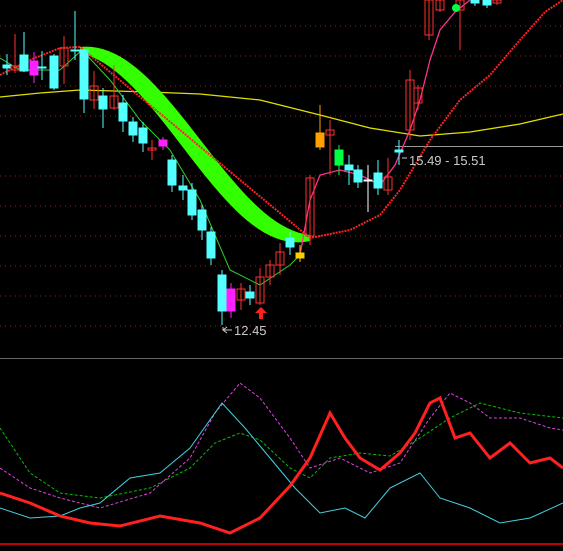 This screenshot has width=563, height=551. What do you see at coordinates (261, 313) in the screenshot?
I see `up-arrow-icon` at bounding box center [261, 313].